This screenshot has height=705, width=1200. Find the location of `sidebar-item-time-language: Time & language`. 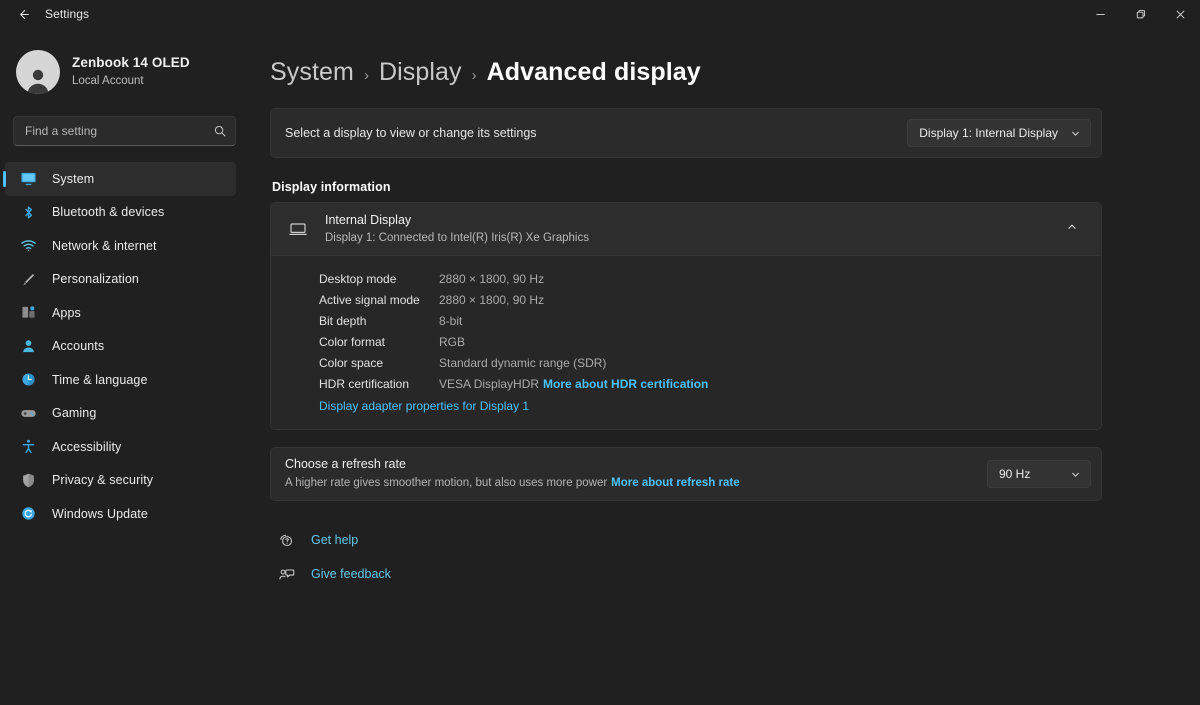

sidebar-item-time-language: Time & language is located at coordinates (120, 380).